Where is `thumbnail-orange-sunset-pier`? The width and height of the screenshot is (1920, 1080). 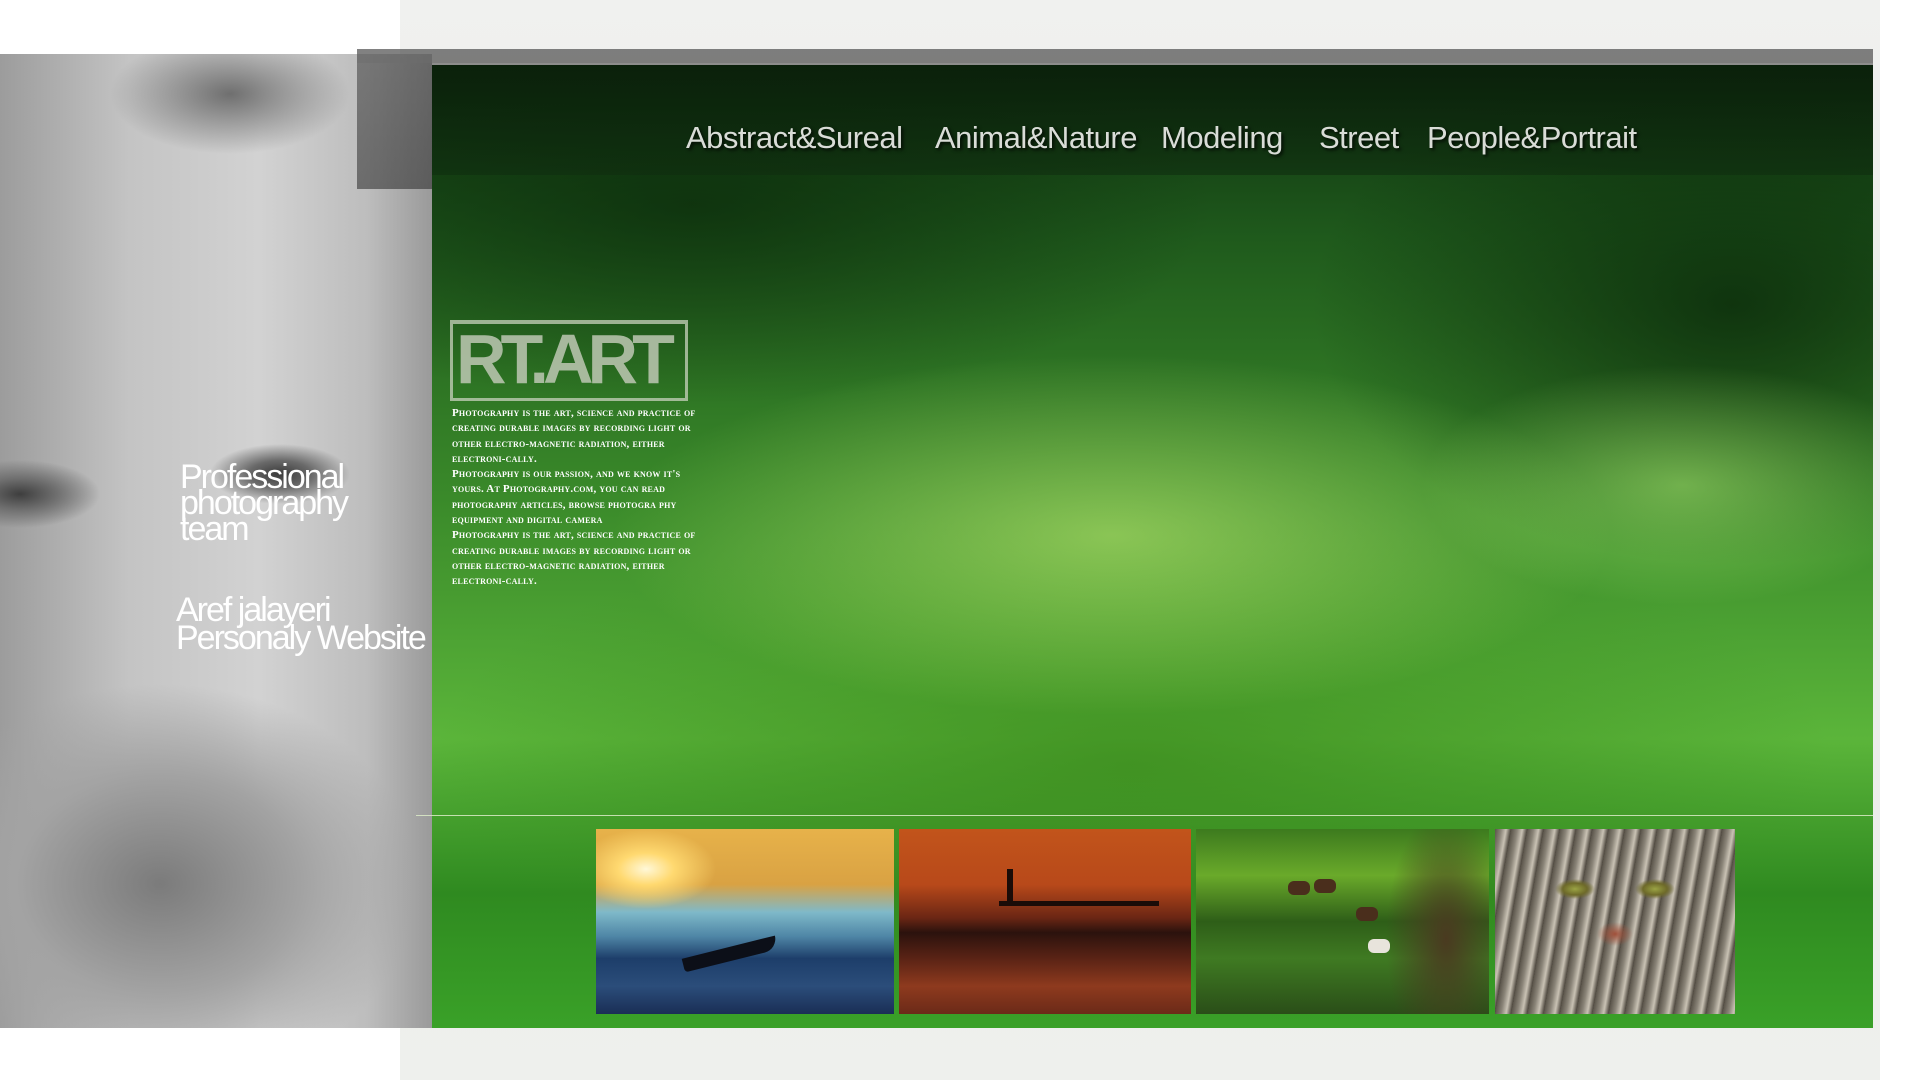 thumbnail-orange-sunset-pier is located at coordinates (1045, 921).